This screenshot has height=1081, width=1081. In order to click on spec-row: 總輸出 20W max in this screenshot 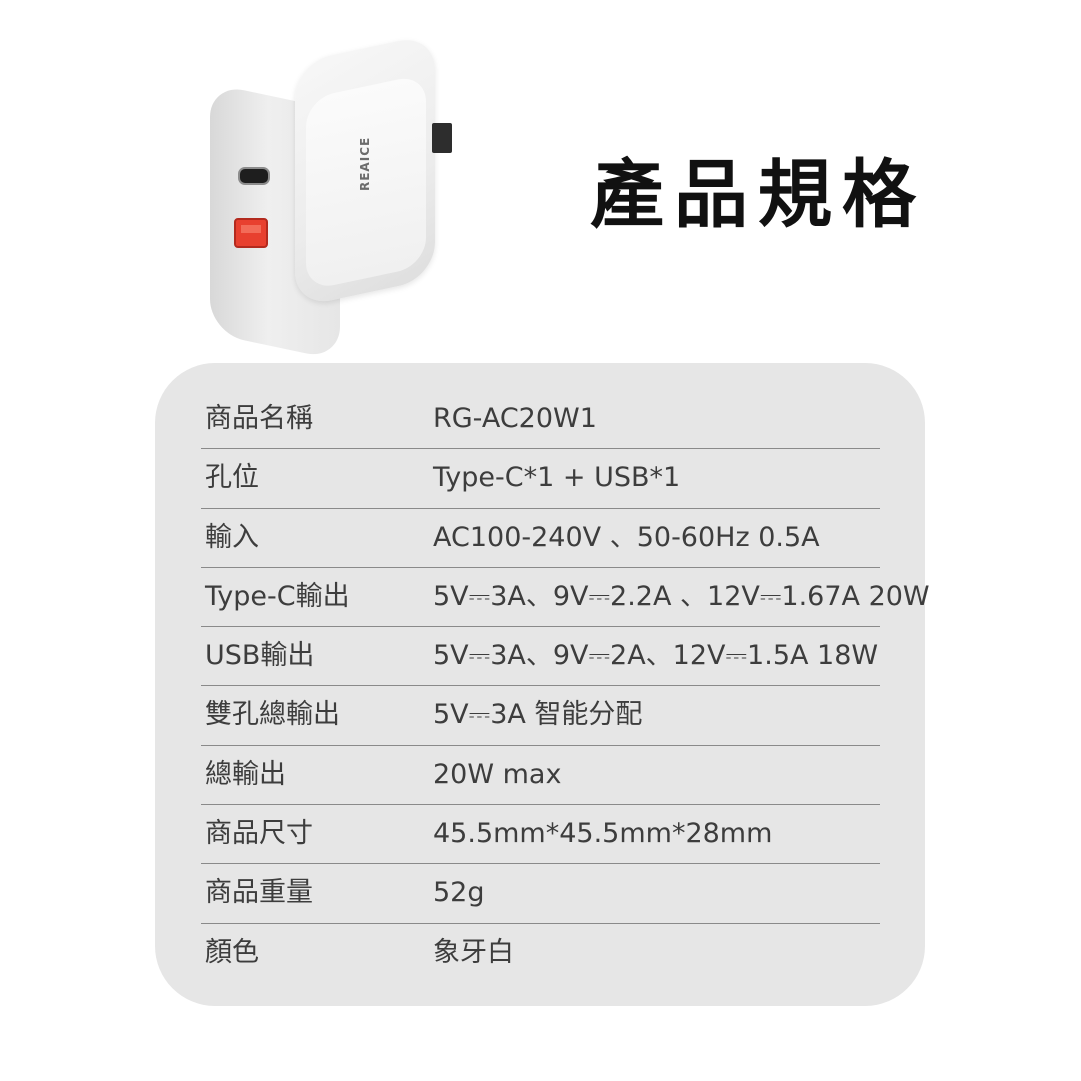, I will do `click(540, 776)`.